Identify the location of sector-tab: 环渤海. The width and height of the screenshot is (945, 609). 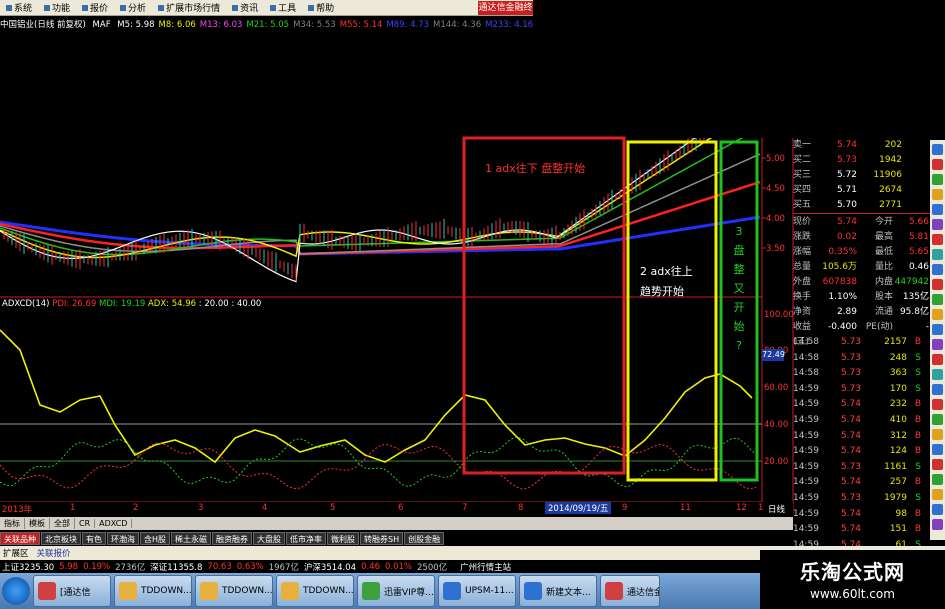
(123, 538).